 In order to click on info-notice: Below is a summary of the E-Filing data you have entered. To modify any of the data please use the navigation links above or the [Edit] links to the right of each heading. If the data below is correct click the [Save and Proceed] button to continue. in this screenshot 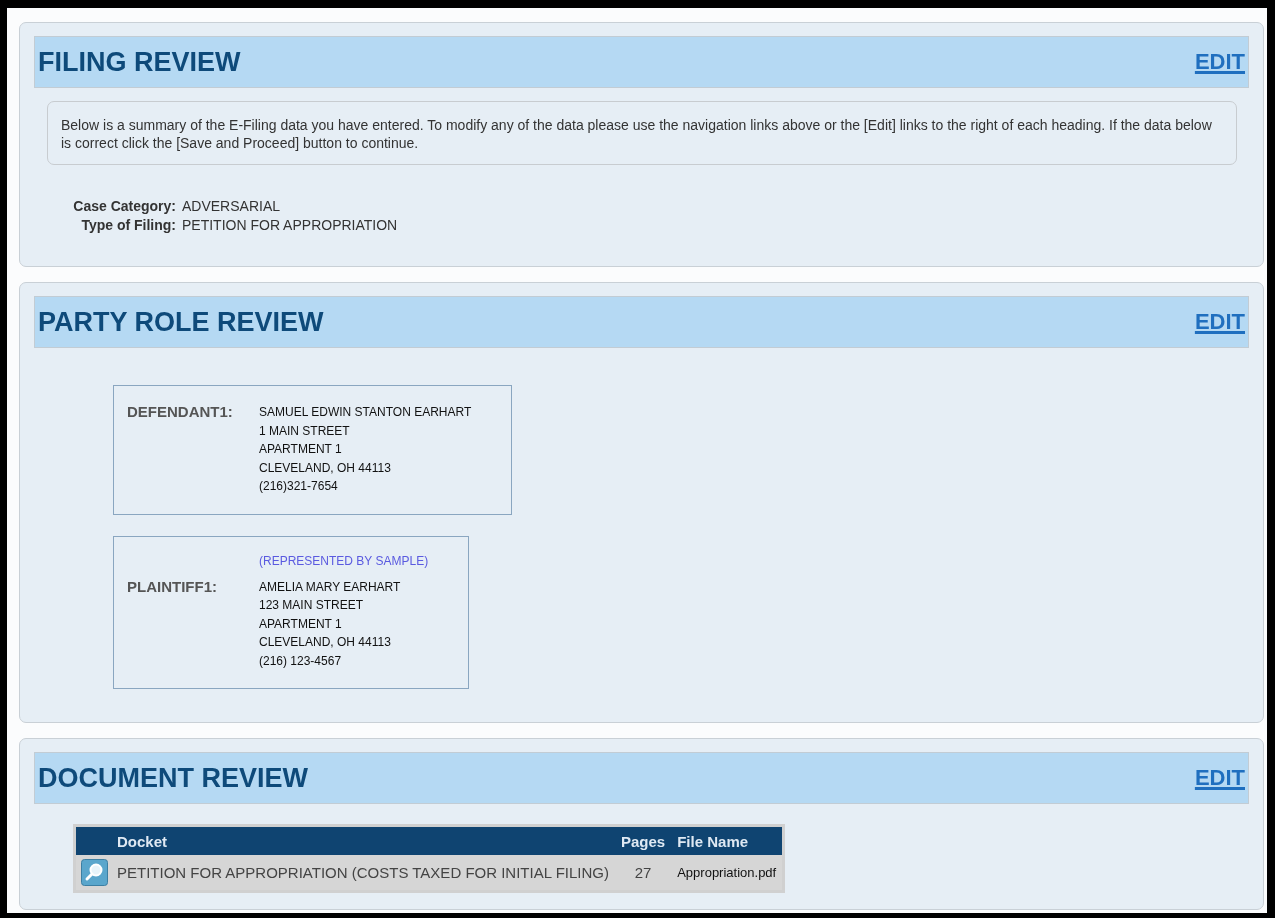, I will do `click(642, 133)`.